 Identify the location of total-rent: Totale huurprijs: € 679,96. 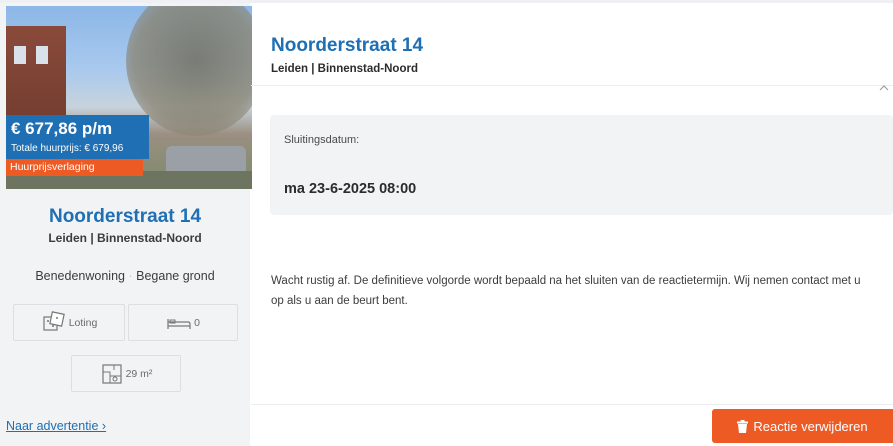
(67, 148).